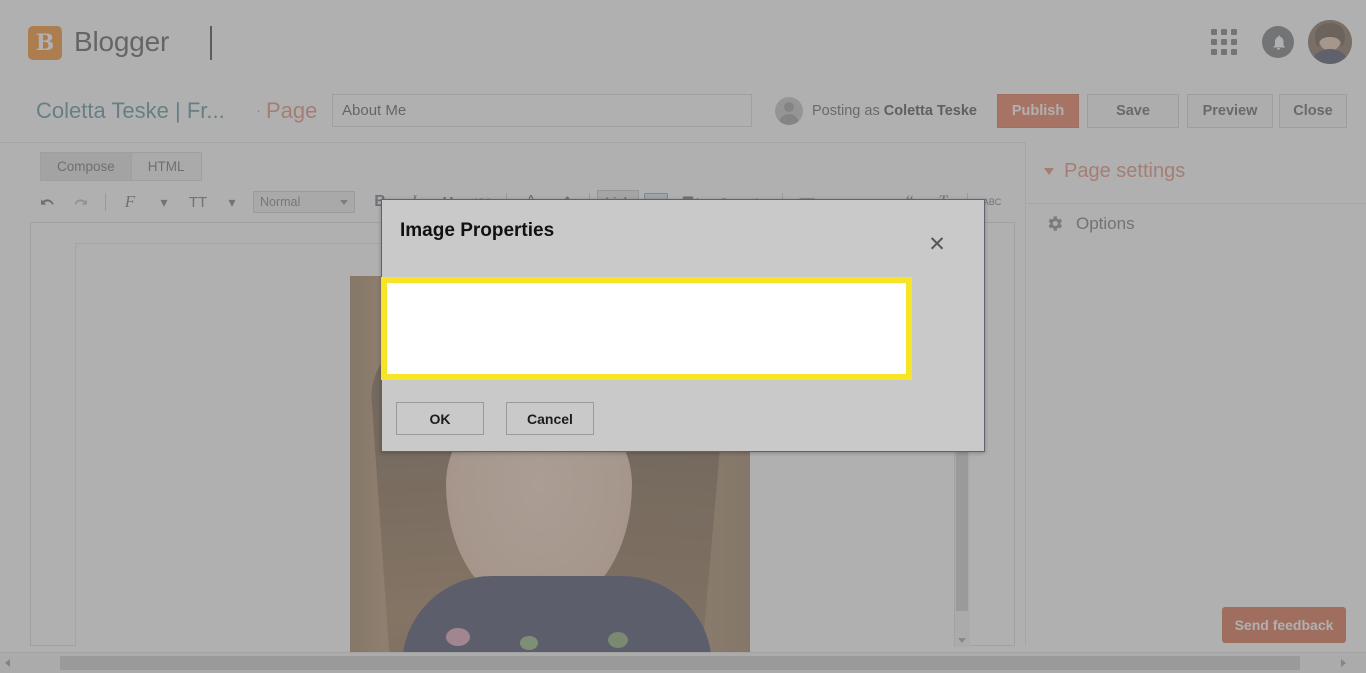 Image resolution: width=1366 pixels, height=673 pixels. What do you see at coordinates (86, 166) in the screenshot?
I see `tab-compose: Compose` at bounding box center [86, 166].